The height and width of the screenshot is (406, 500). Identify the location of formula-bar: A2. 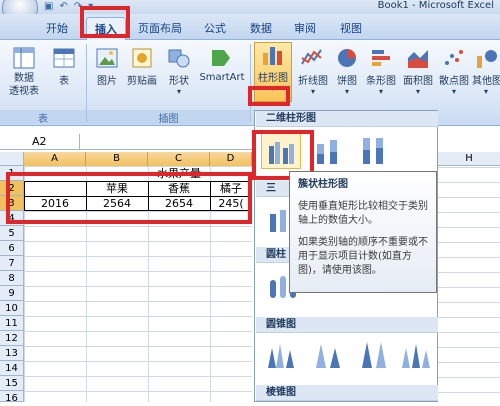
(126, 142).